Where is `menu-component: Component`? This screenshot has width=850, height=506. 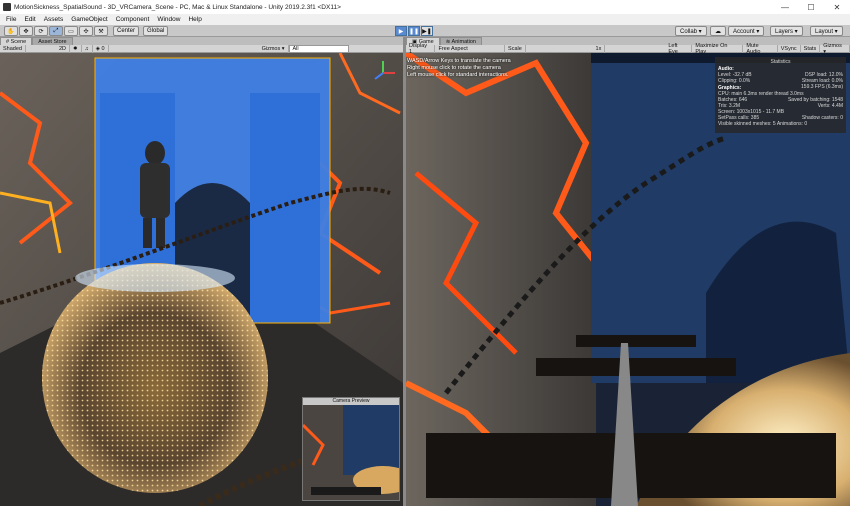 menu-component: Component is located at coordinates (133, 19).